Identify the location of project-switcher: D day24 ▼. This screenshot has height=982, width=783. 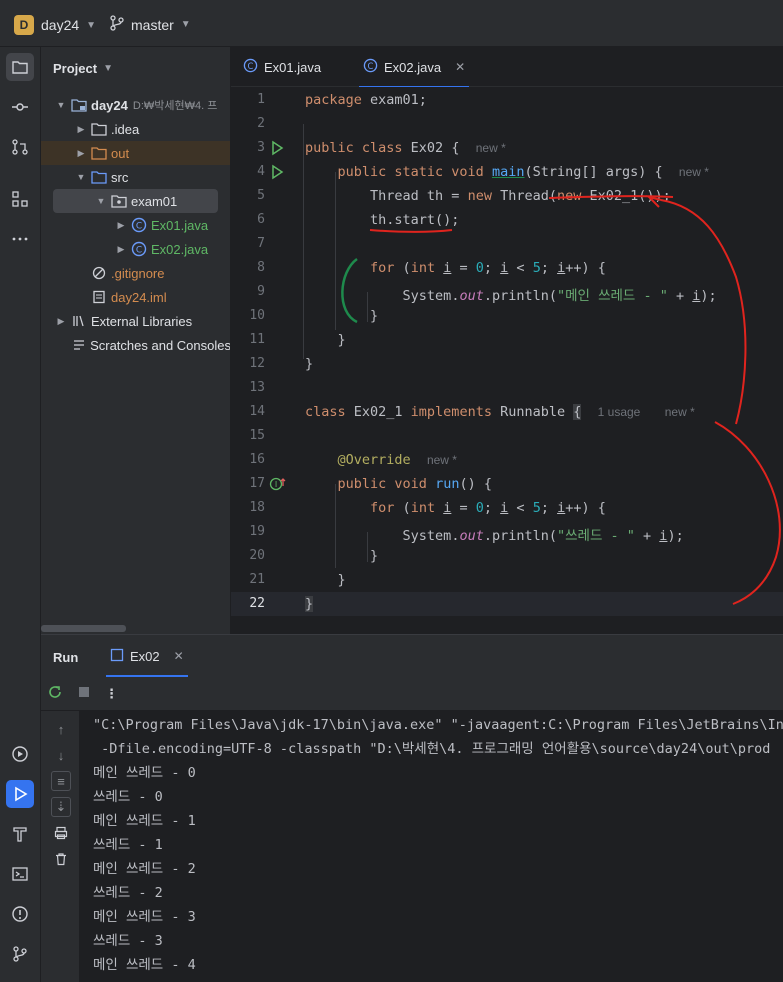
(55, 25).